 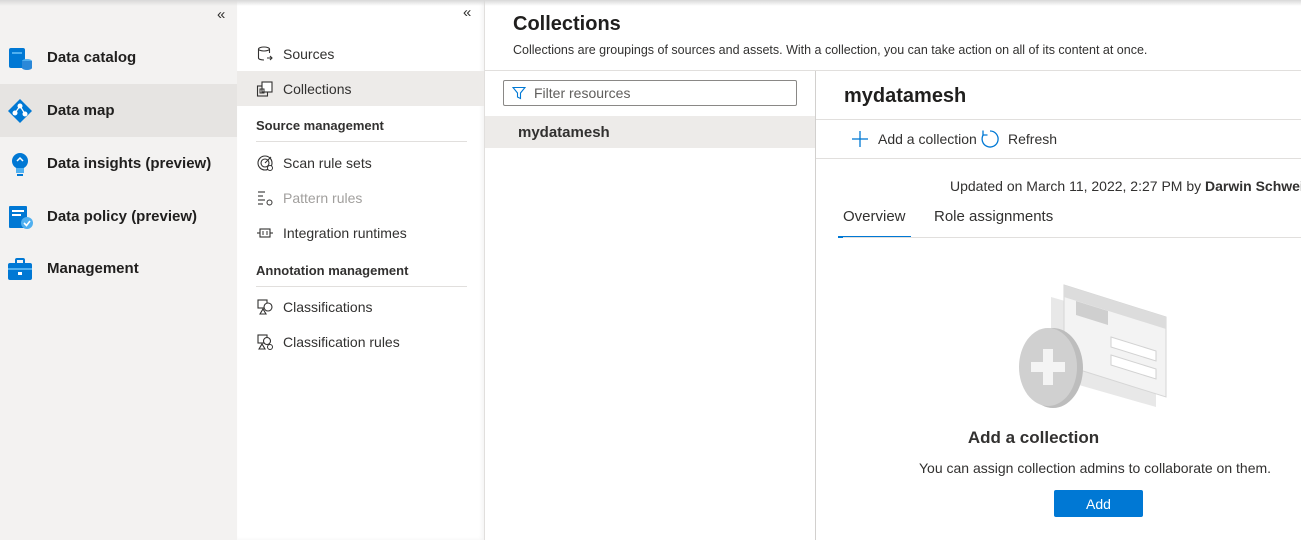 I want to click on subnav-item-label: Scan rule sets, so click(x=327, y=162).